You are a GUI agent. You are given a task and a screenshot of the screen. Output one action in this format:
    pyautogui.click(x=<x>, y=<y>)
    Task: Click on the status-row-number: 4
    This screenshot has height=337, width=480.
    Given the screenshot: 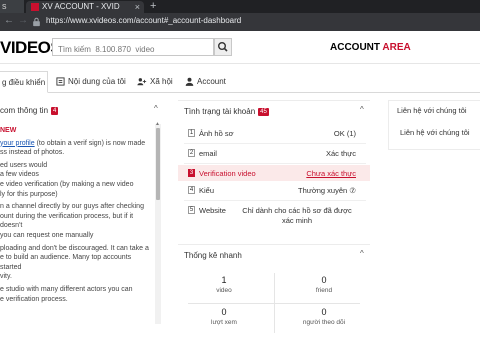 What is the action you would take?
    pyautogui.click(x=191, y=190)
    